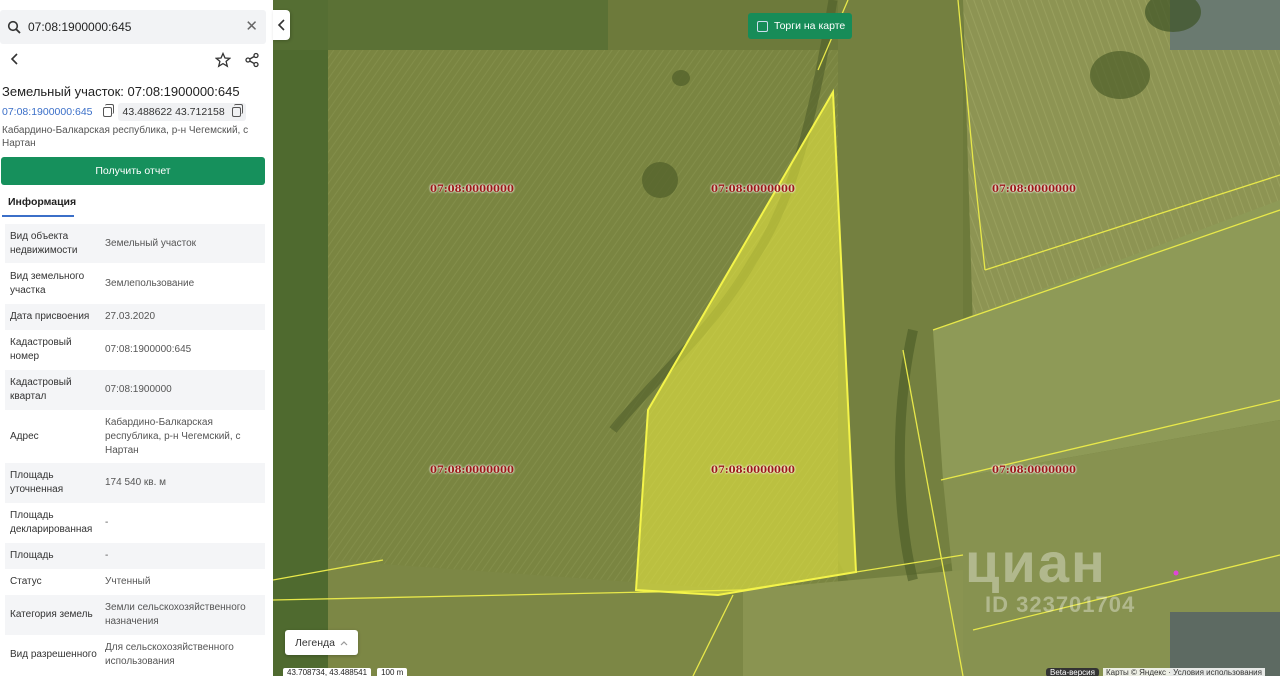  What do you see at coordinates (344, 642) in the screenshot?
I see `chevron-up-icon` at bounding box center [344, 642].